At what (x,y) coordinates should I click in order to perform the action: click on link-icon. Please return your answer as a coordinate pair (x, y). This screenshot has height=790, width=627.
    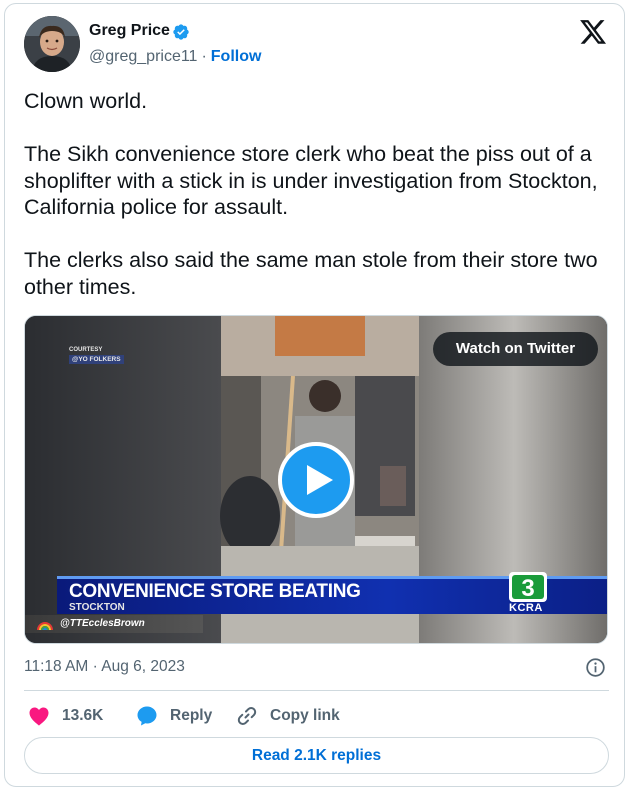
    Looking at the image, I should click on (247, 716).